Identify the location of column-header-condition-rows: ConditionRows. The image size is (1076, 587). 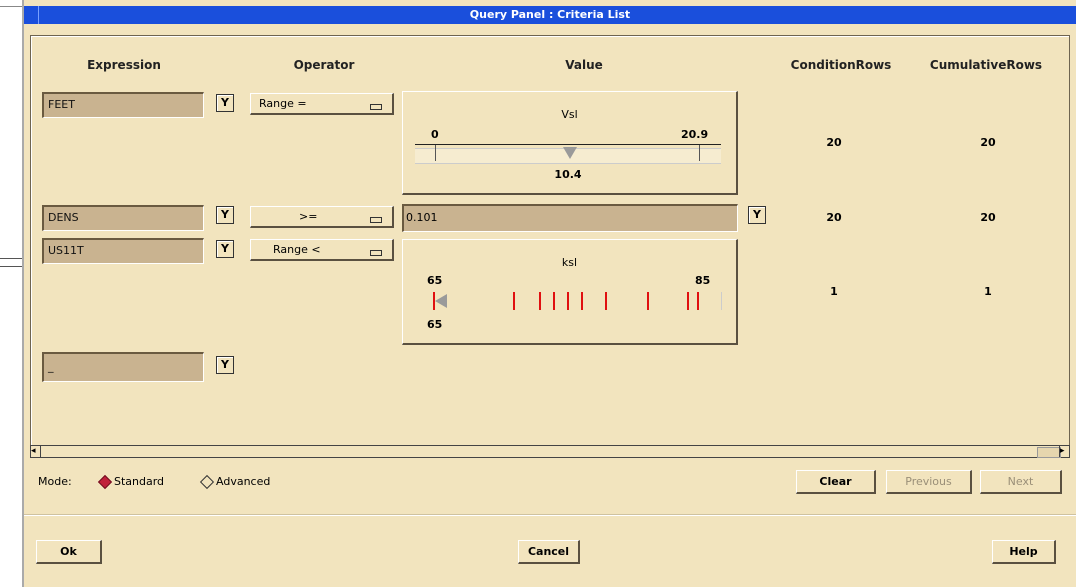
(841, 65).